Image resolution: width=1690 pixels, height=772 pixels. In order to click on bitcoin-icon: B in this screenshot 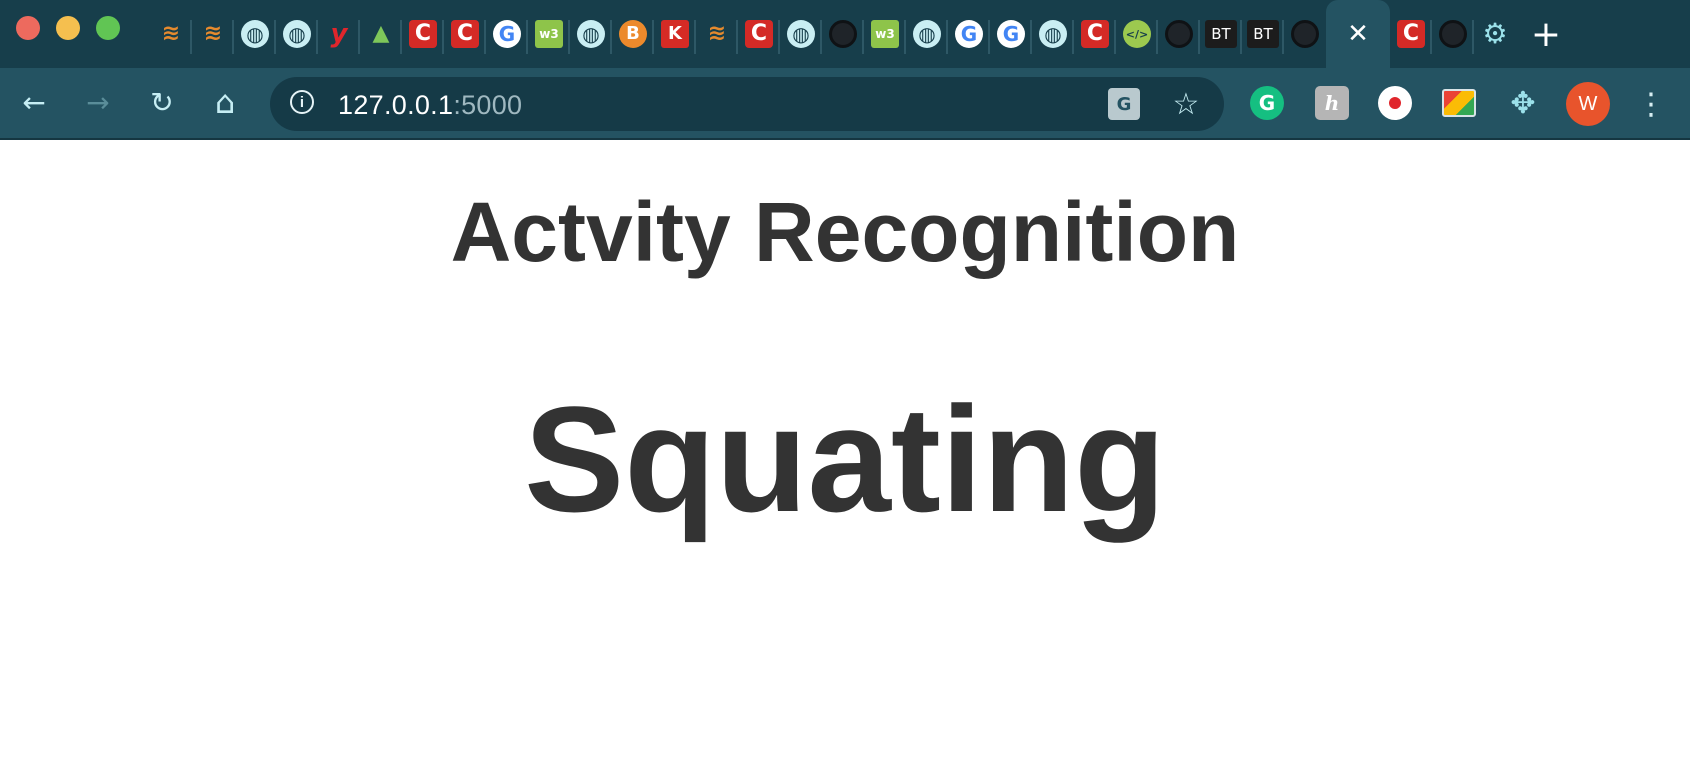, I will do `click(633, 34)`.